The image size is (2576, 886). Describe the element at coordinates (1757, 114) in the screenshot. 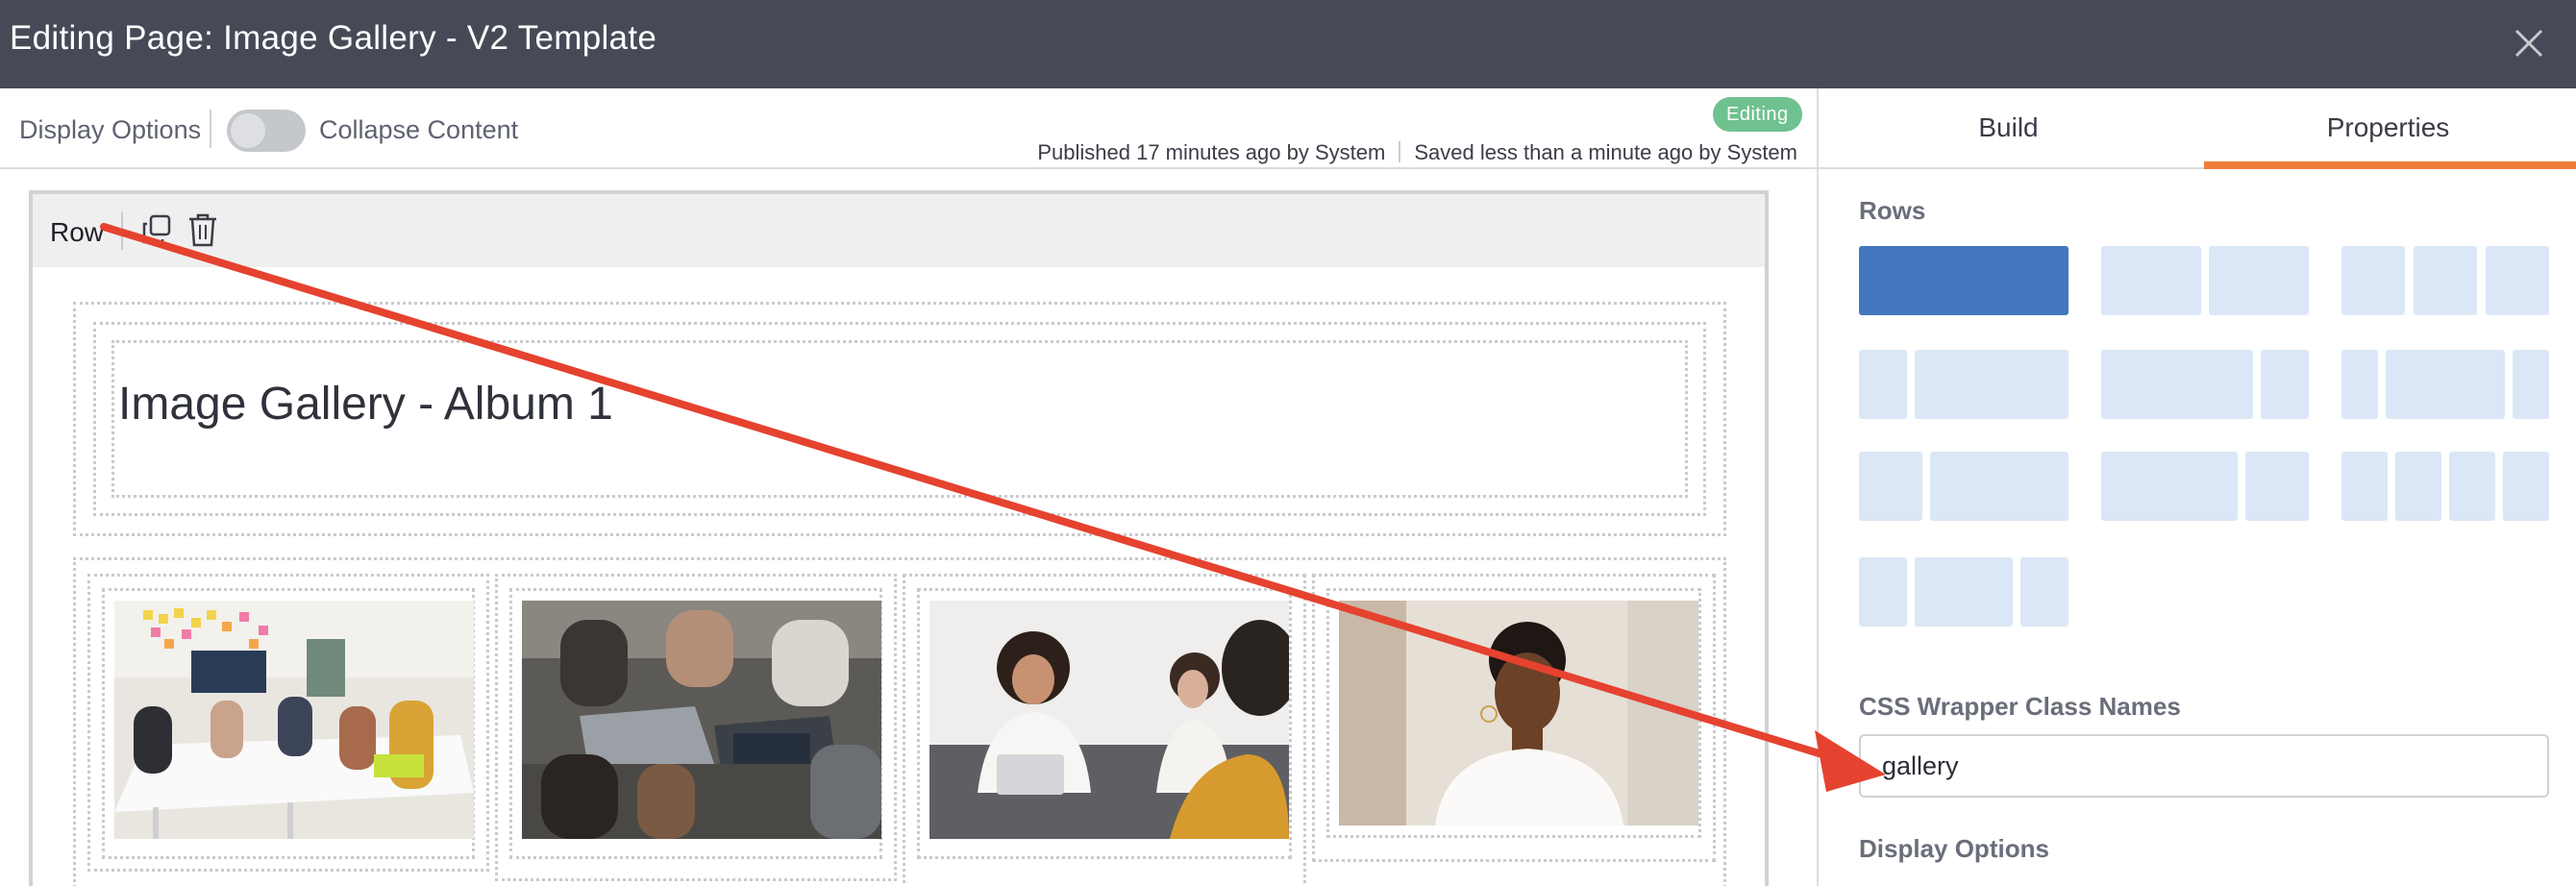

I see `editing-status-badge: Editing` at that location.